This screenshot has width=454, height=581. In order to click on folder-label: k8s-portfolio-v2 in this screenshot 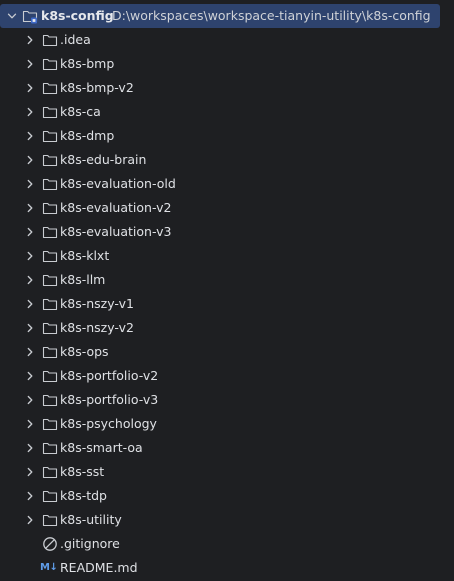, I will do `click(109, 375)`.